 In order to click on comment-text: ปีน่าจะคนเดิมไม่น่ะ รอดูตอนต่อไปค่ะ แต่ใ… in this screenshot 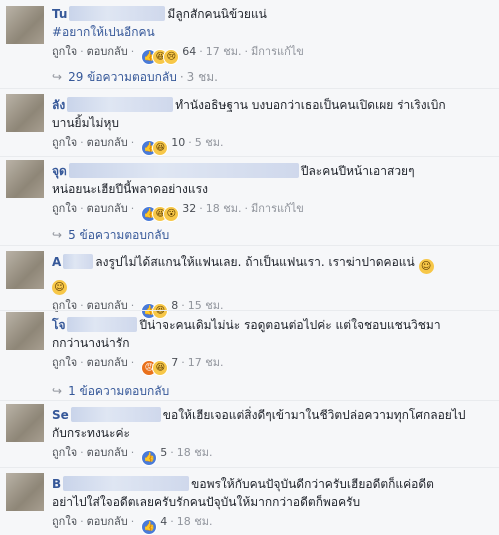, I will do `click(290, 325)`.